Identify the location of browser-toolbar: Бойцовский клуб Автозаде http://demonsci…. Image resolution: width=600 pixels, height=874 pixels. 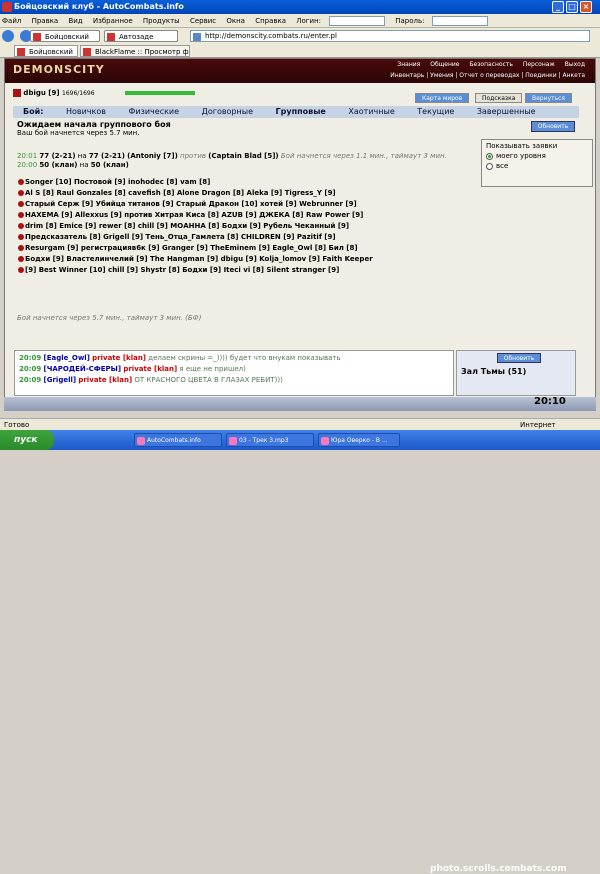
(300, 40).